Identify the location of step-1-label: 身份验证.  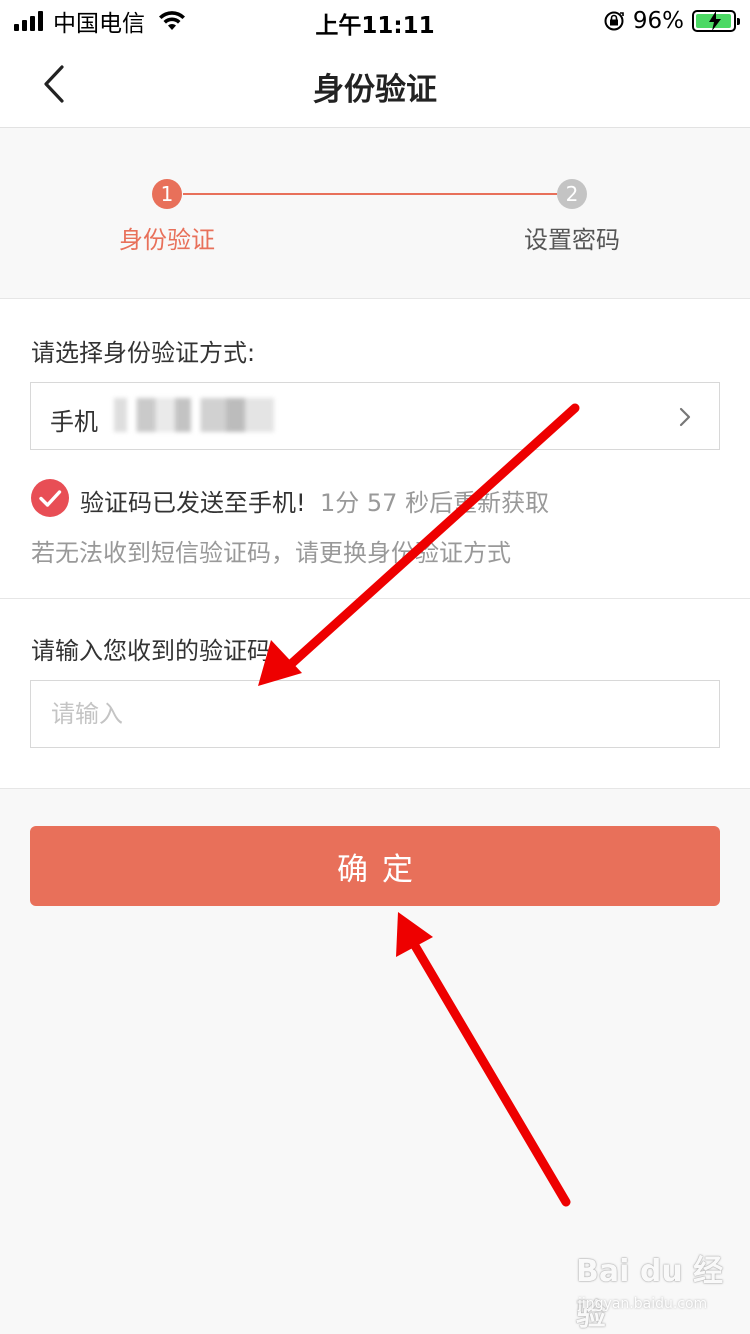
(167, 240).